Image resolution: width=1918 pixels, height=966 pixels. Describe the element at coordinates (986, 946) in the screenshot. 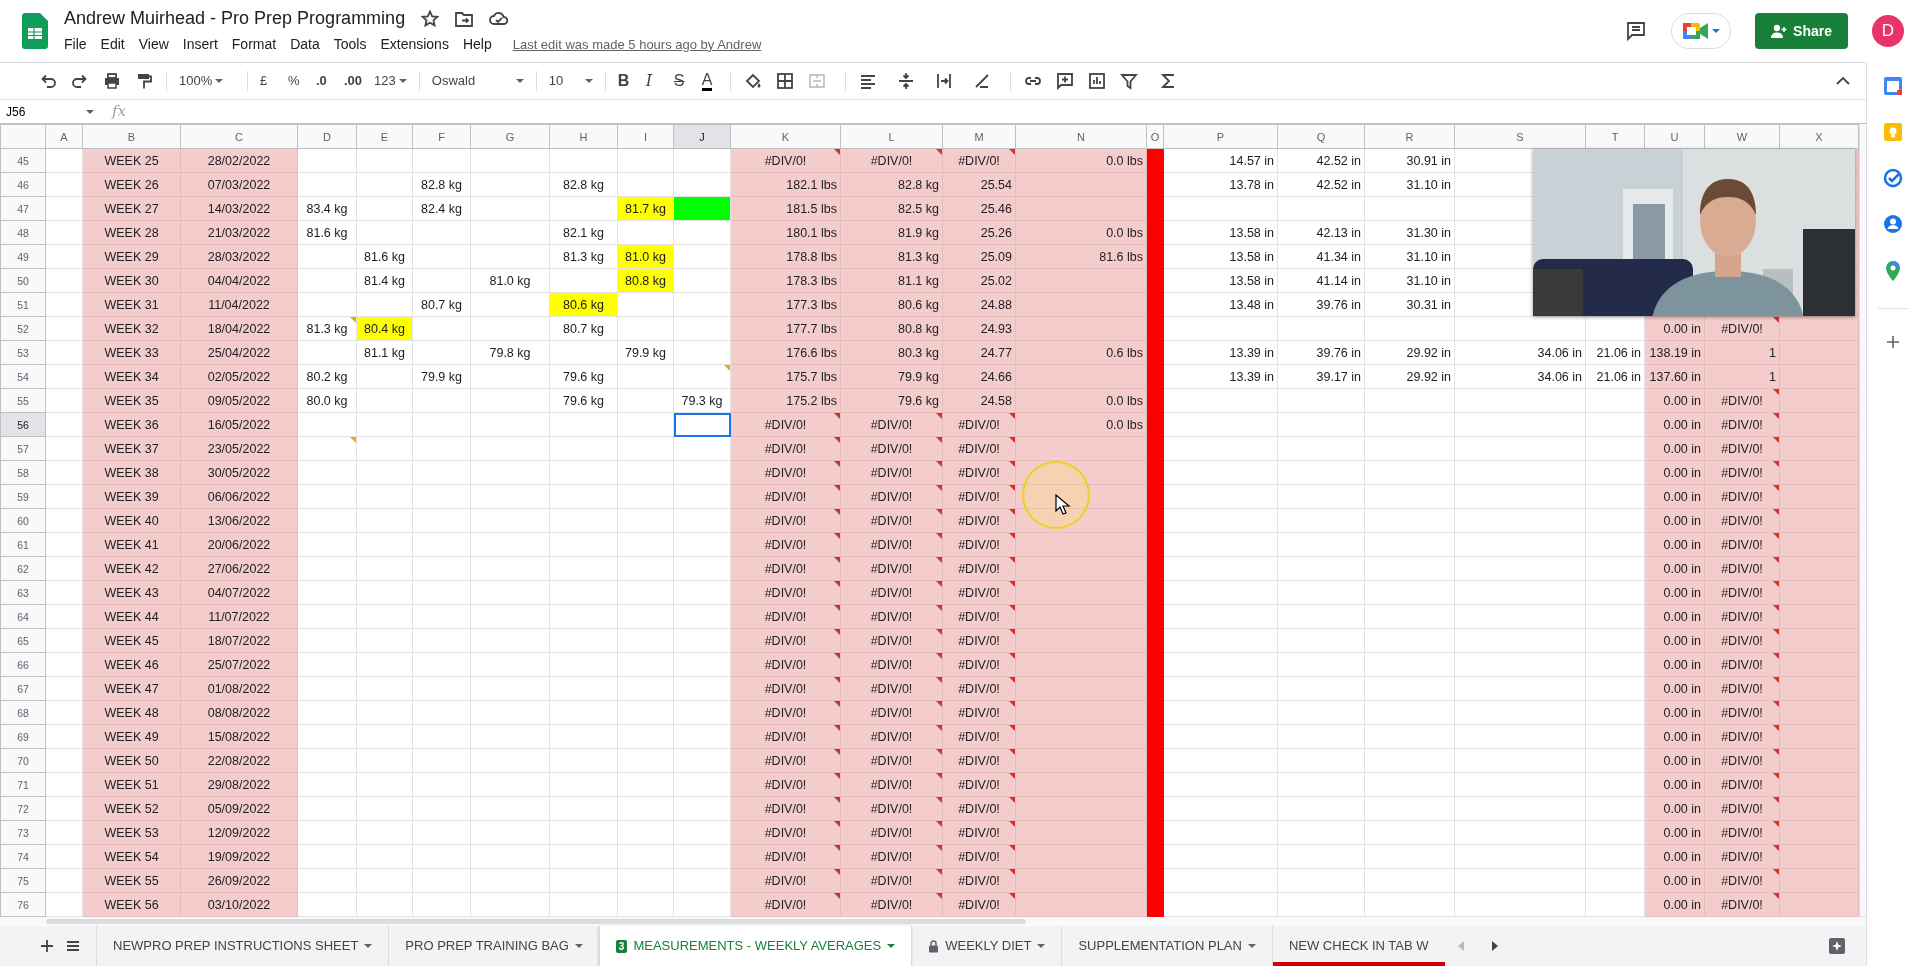

I see `sheet-tab: WEEKLY DIET` at that location.